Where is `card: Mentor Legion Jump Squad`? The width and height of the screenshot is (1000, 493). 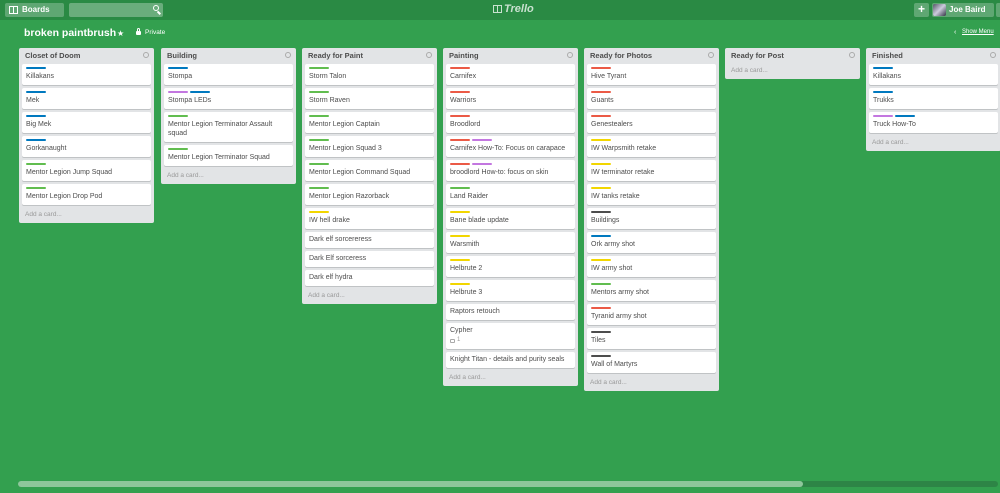 card: Mentor Legion Jump Squad is located at coordinates (86, 170).